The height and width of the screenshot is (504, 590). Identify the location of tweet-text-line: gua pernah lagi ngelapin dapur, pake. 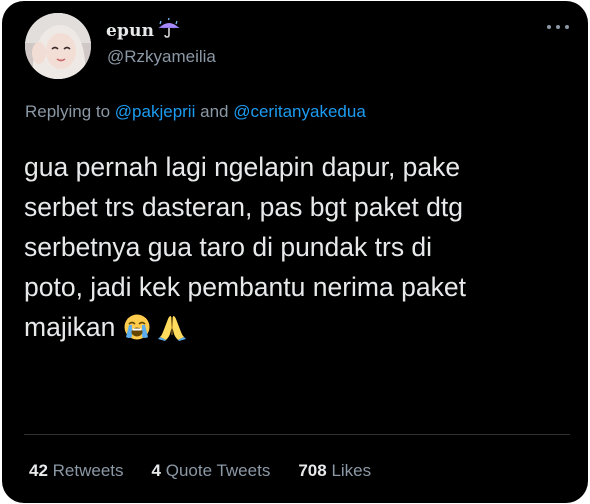
(242, 167).